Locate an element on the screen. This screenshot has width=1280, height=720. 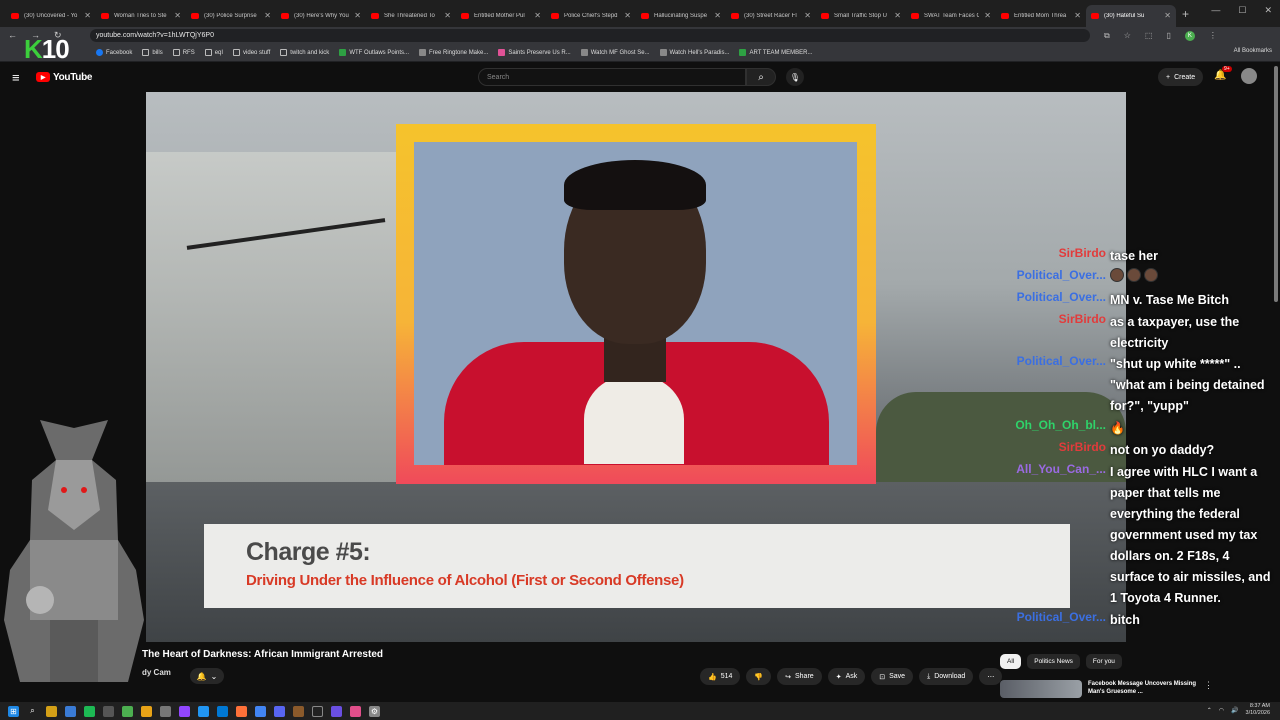
create-button: + Create is located at coordinates (1181, 77).